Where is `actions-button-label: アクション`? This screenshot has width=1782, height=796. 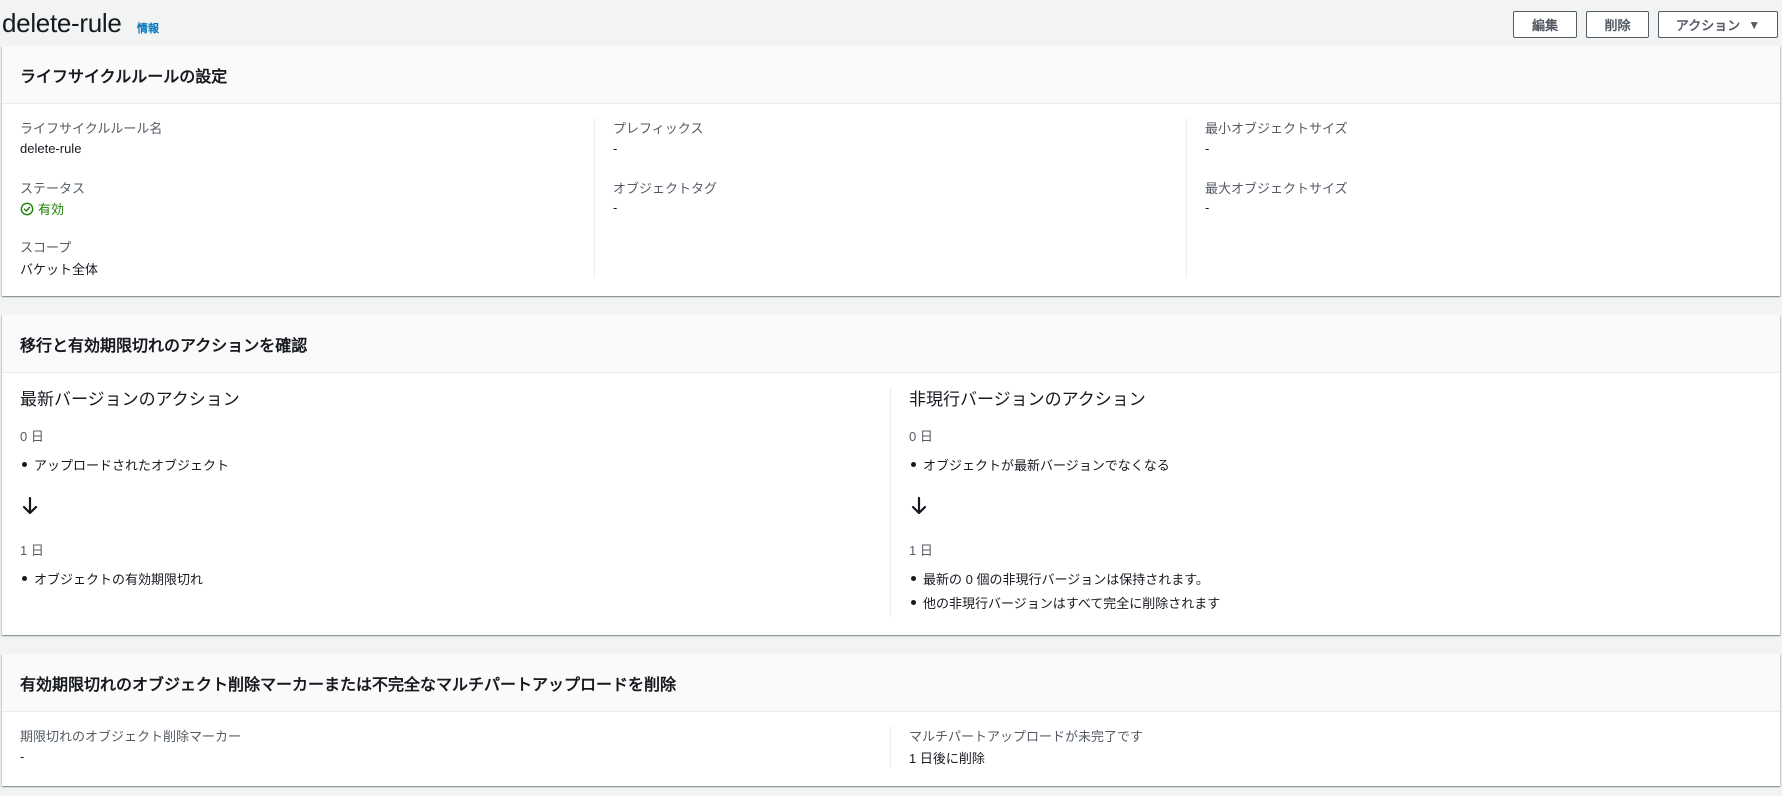 actions-button-label: アクション is located at coordinates (1708, 25).